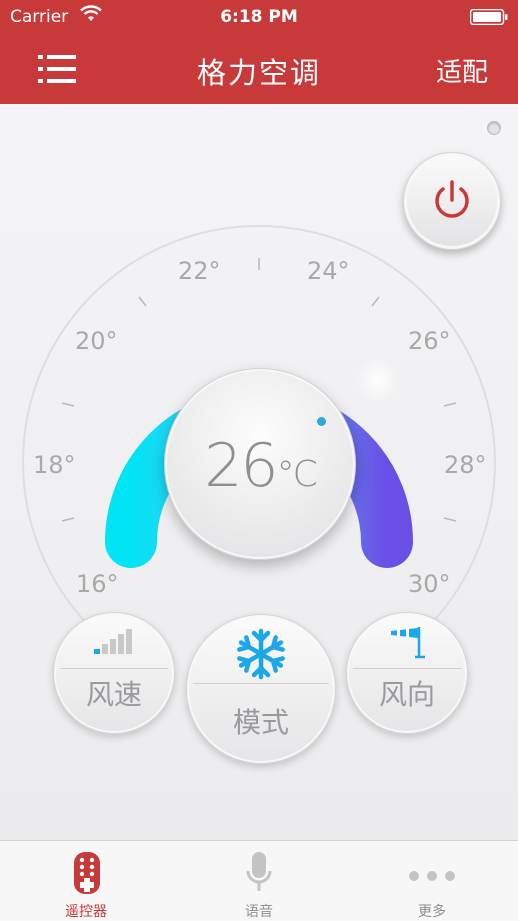  What do you see at coordinates (261, 689) in the screenshot?
I see `mode-button: 模式` at bounding box center [261, 689].